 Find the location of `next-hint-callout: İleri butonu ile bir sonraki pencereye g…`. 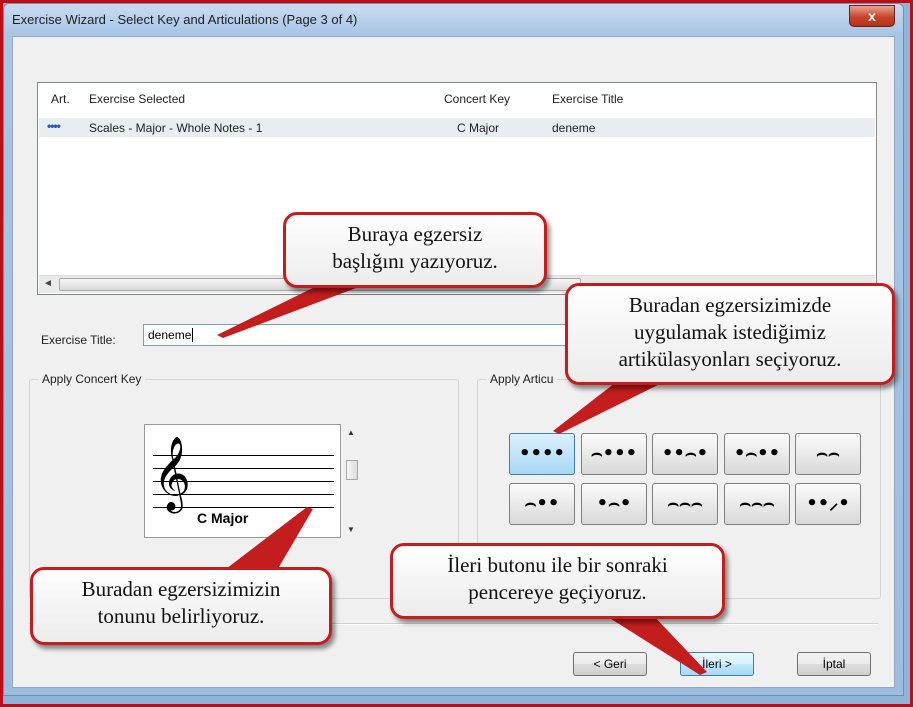

next-hint-callout: İleri butonu ile bir sonraki pencereye g… is located at coordinates (557, 581).